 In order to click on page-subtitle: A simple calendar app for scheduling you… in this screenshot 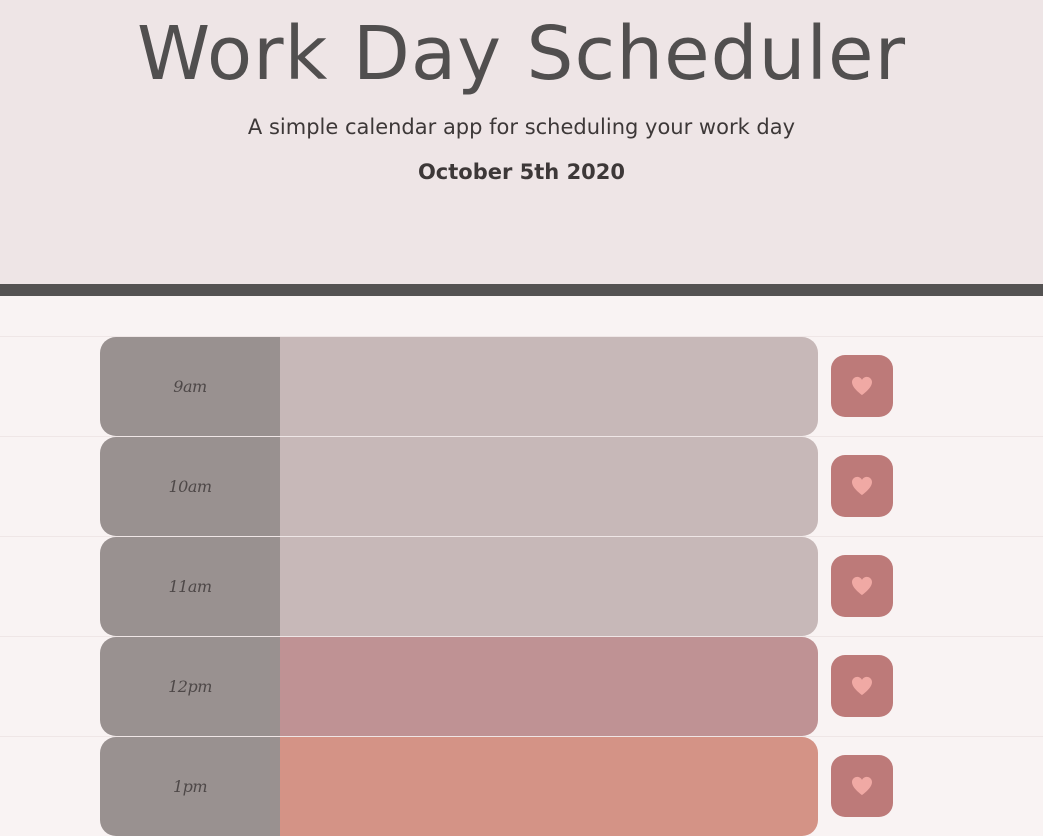, I will do `click(521, 127)`.